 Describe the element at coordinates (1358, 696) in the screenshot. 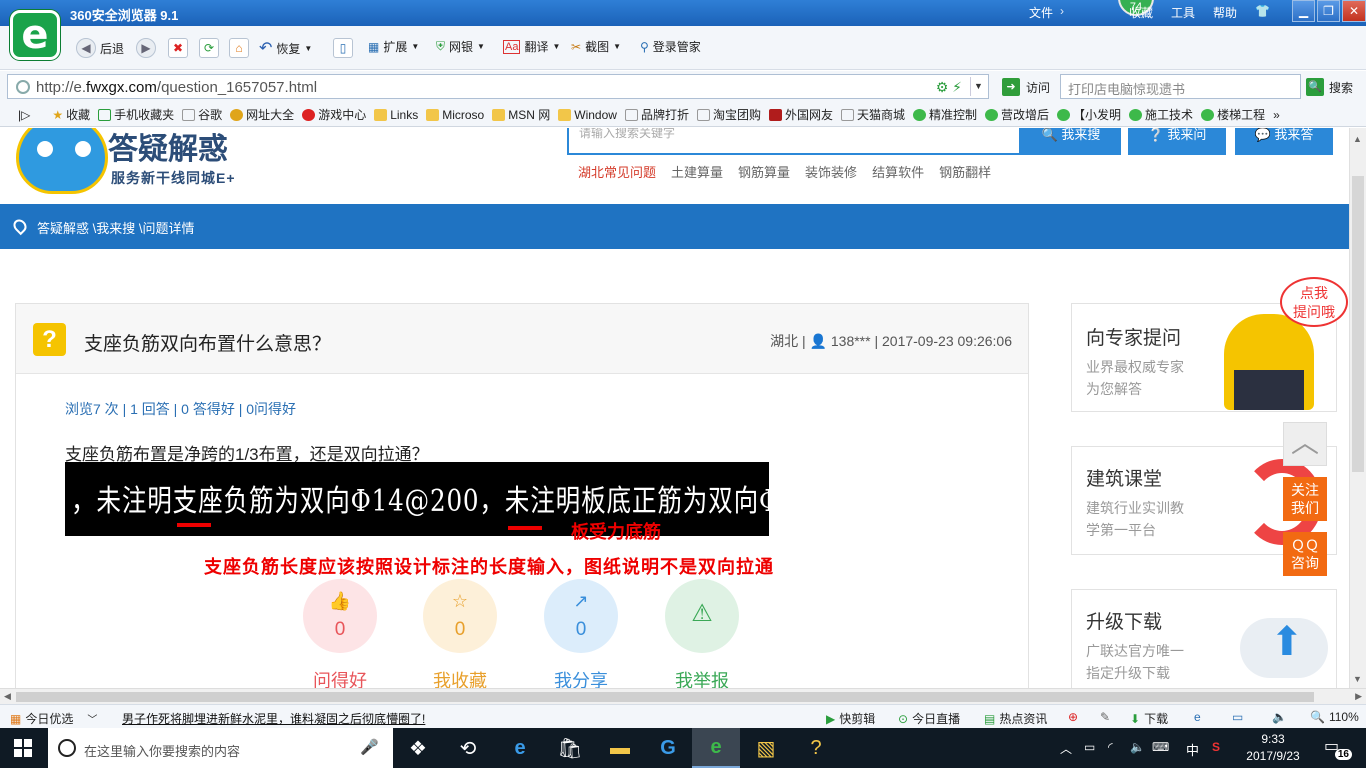

I see `scroll-right-icon: ▶` at that location.